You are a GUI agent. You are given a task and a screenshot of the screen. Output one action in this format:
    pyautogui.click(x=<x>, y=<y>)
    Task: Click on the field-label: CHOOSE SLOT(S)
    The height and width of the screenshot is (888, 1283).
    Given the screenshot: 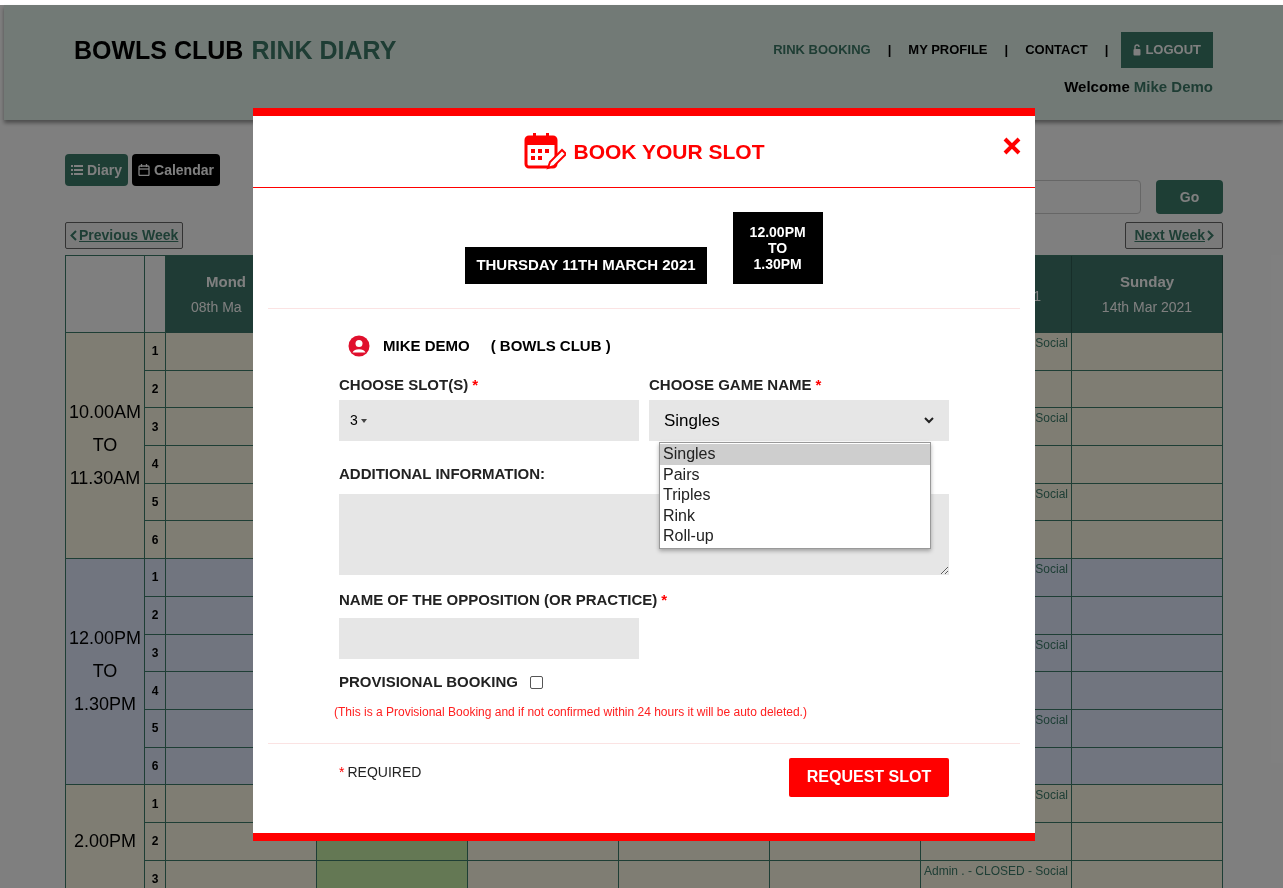 What is the action you would take?
    pyautogui.click(x=404, y=384)
    